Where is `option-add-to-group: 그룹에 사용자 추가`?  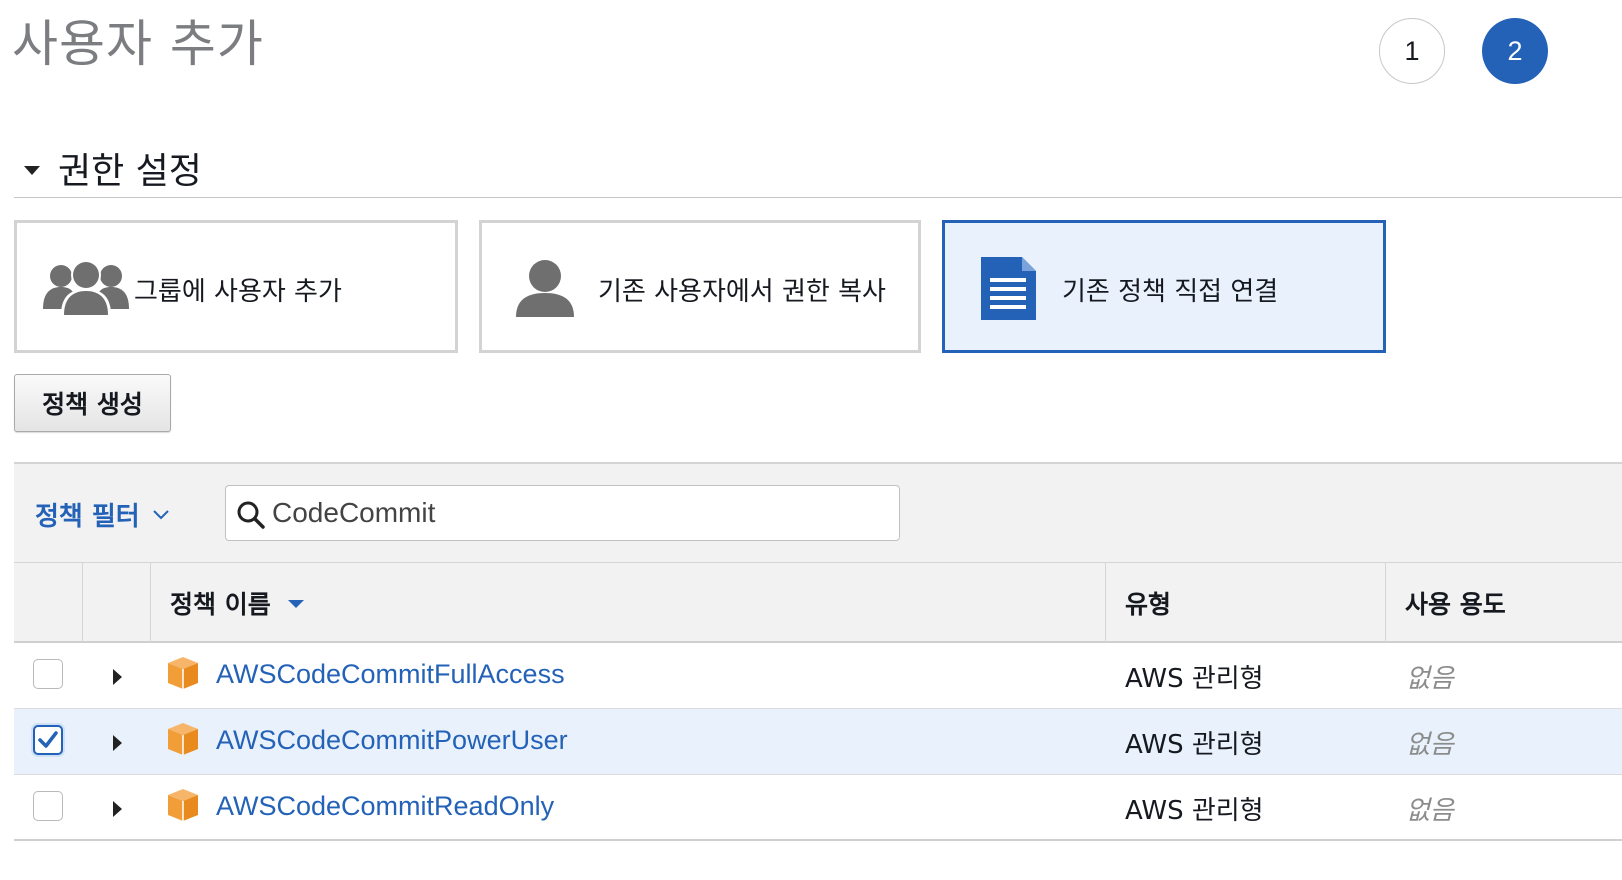 option-add-to-group: 그룹에 사용자 추가 is located at coordinates (236, 286).